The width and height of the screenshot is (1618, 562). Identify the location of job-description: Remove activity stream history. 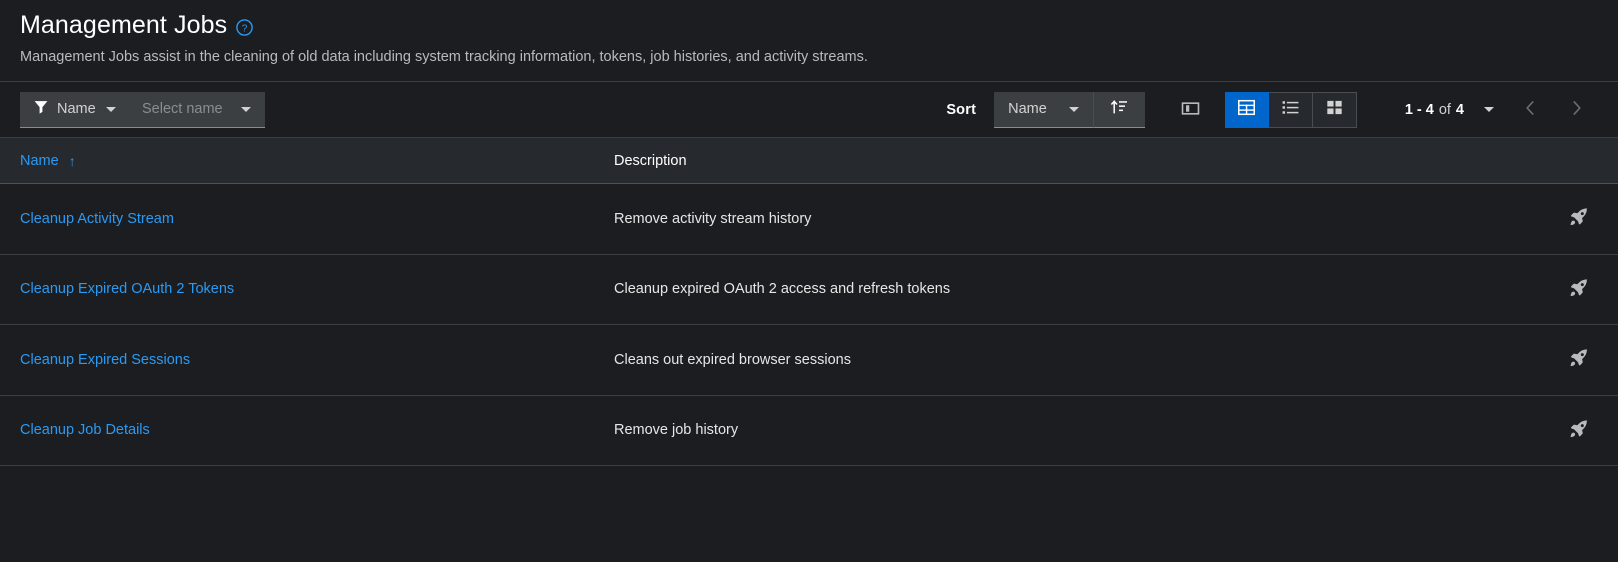
(713, 218).